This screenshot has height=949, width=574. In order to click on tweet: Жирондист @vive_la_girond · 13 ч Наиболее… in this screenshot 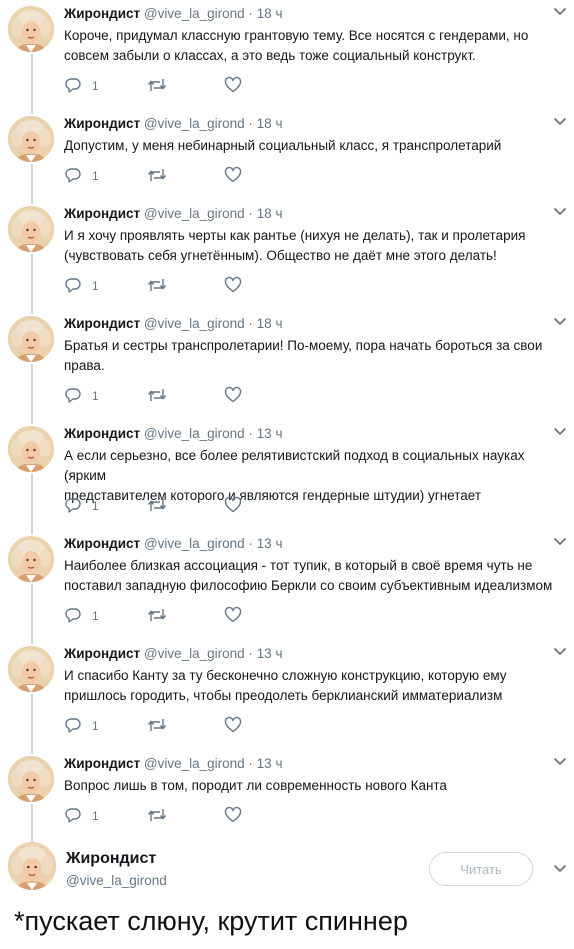, I will do `click(287, 587)`.